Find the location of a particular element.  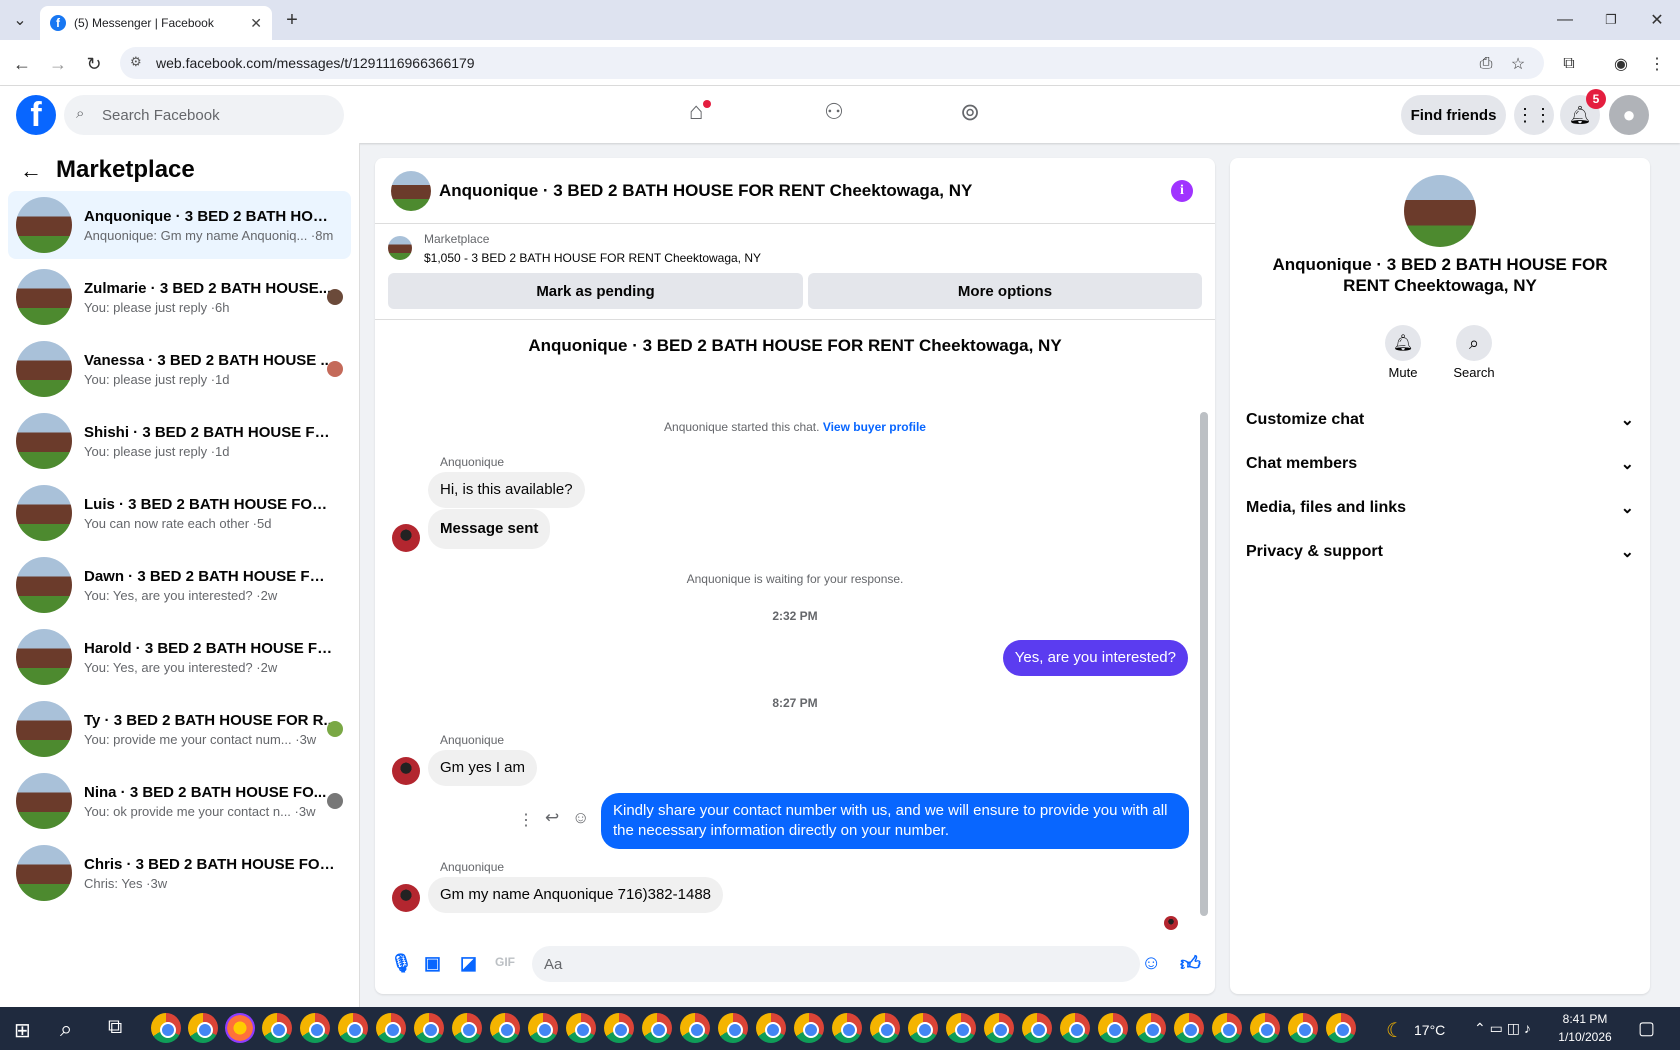

clock-time: 8:41 PM is located at coordinates (1585, 1019).